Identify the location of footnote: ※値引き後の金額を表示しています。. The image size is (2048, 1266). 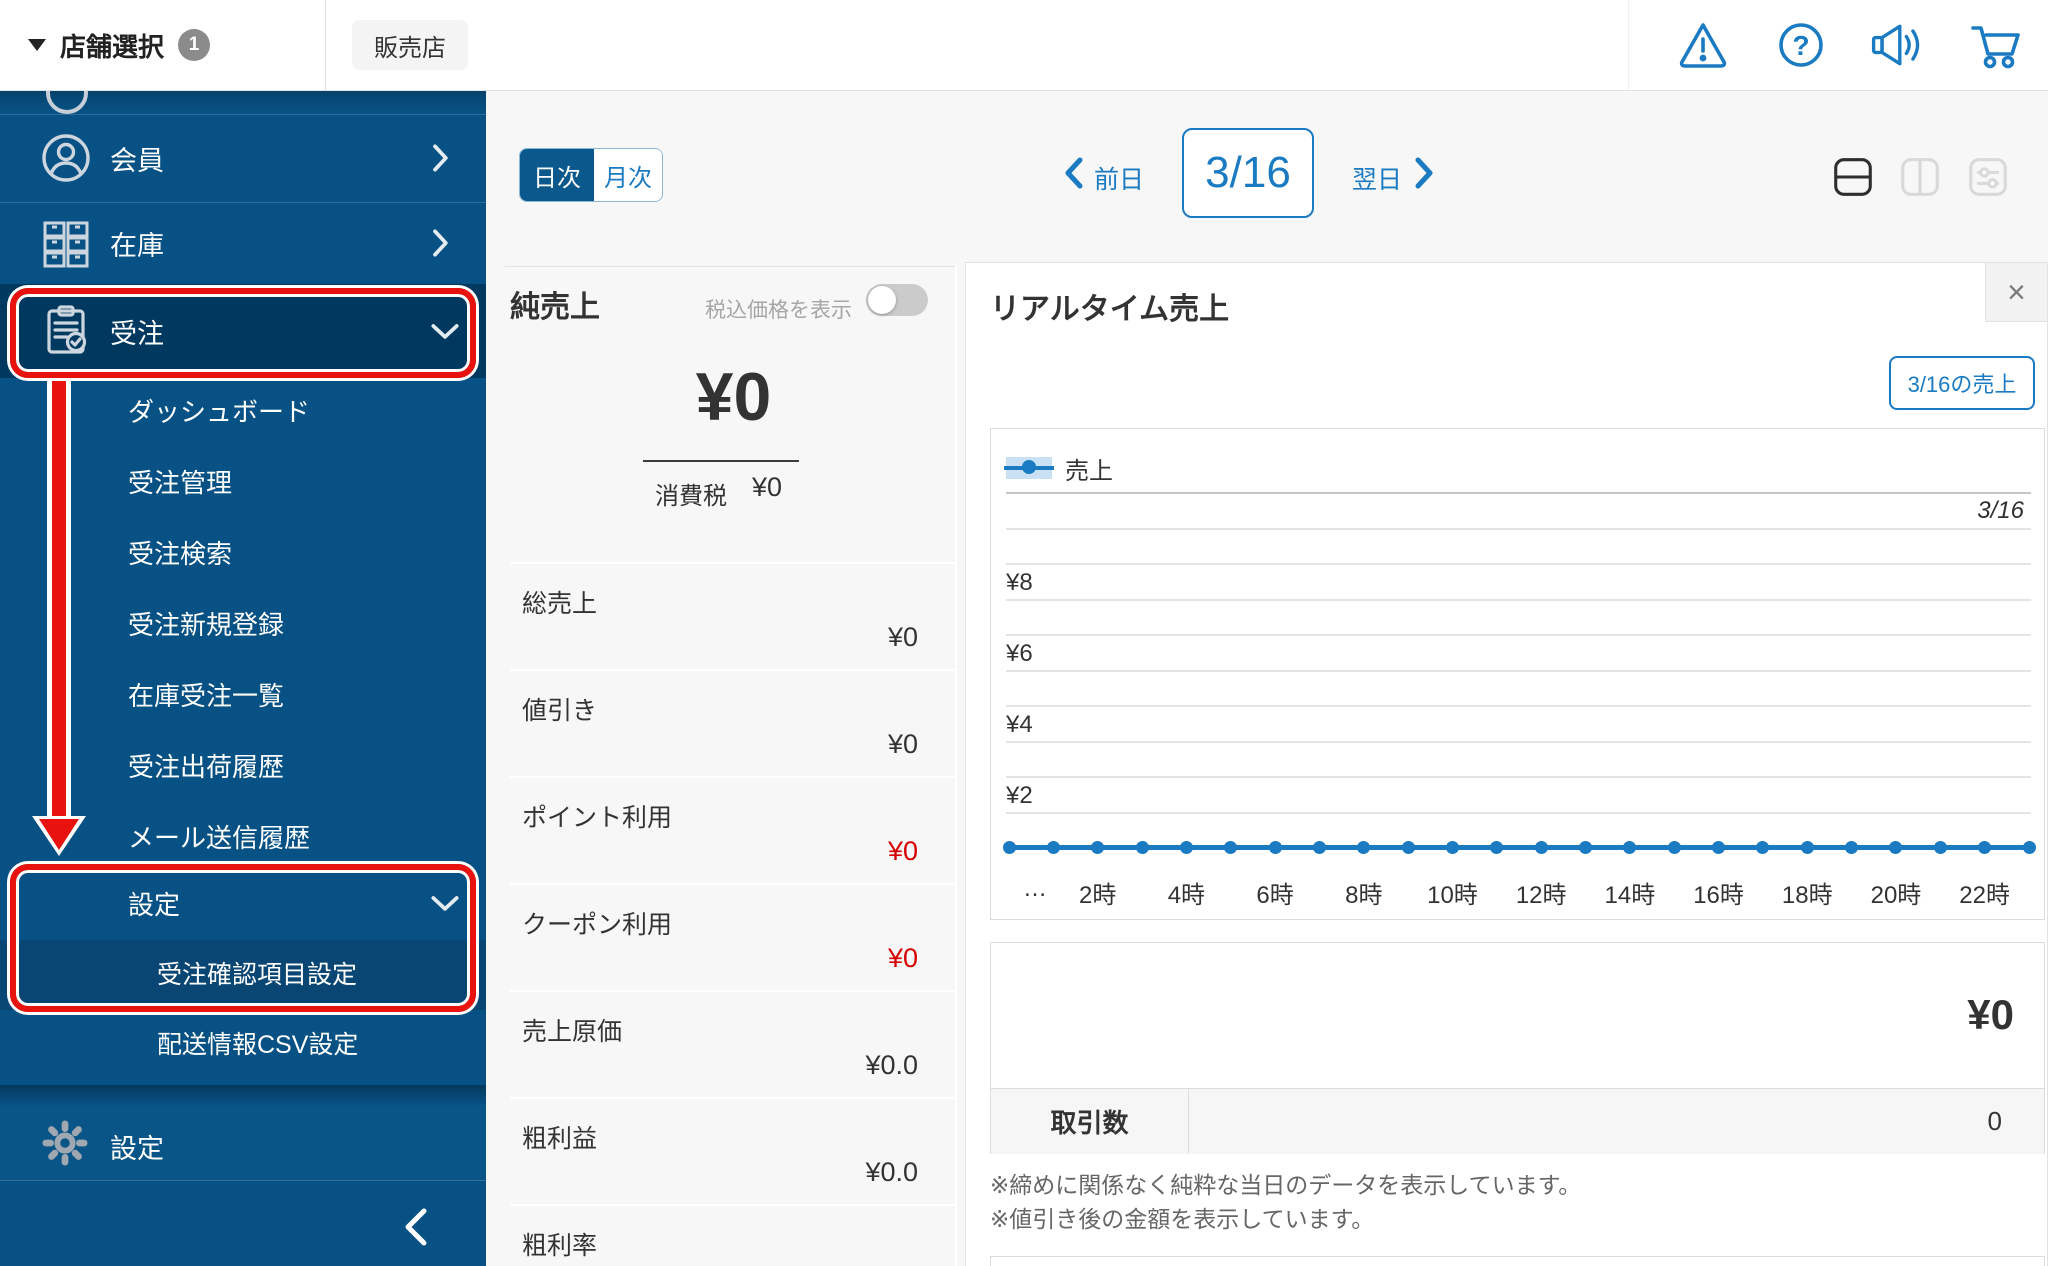
(1182, 1219).